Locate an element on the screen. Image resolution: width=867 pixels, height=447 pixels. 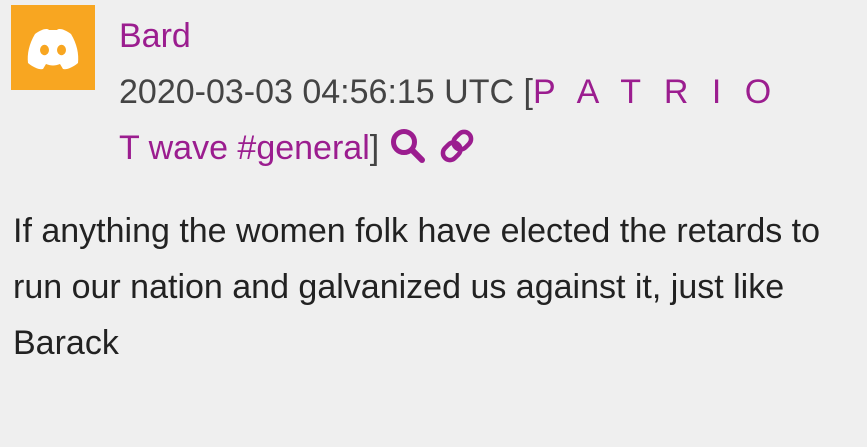
channel-name-rest: T wave #general is located at coordinates (244, 148).